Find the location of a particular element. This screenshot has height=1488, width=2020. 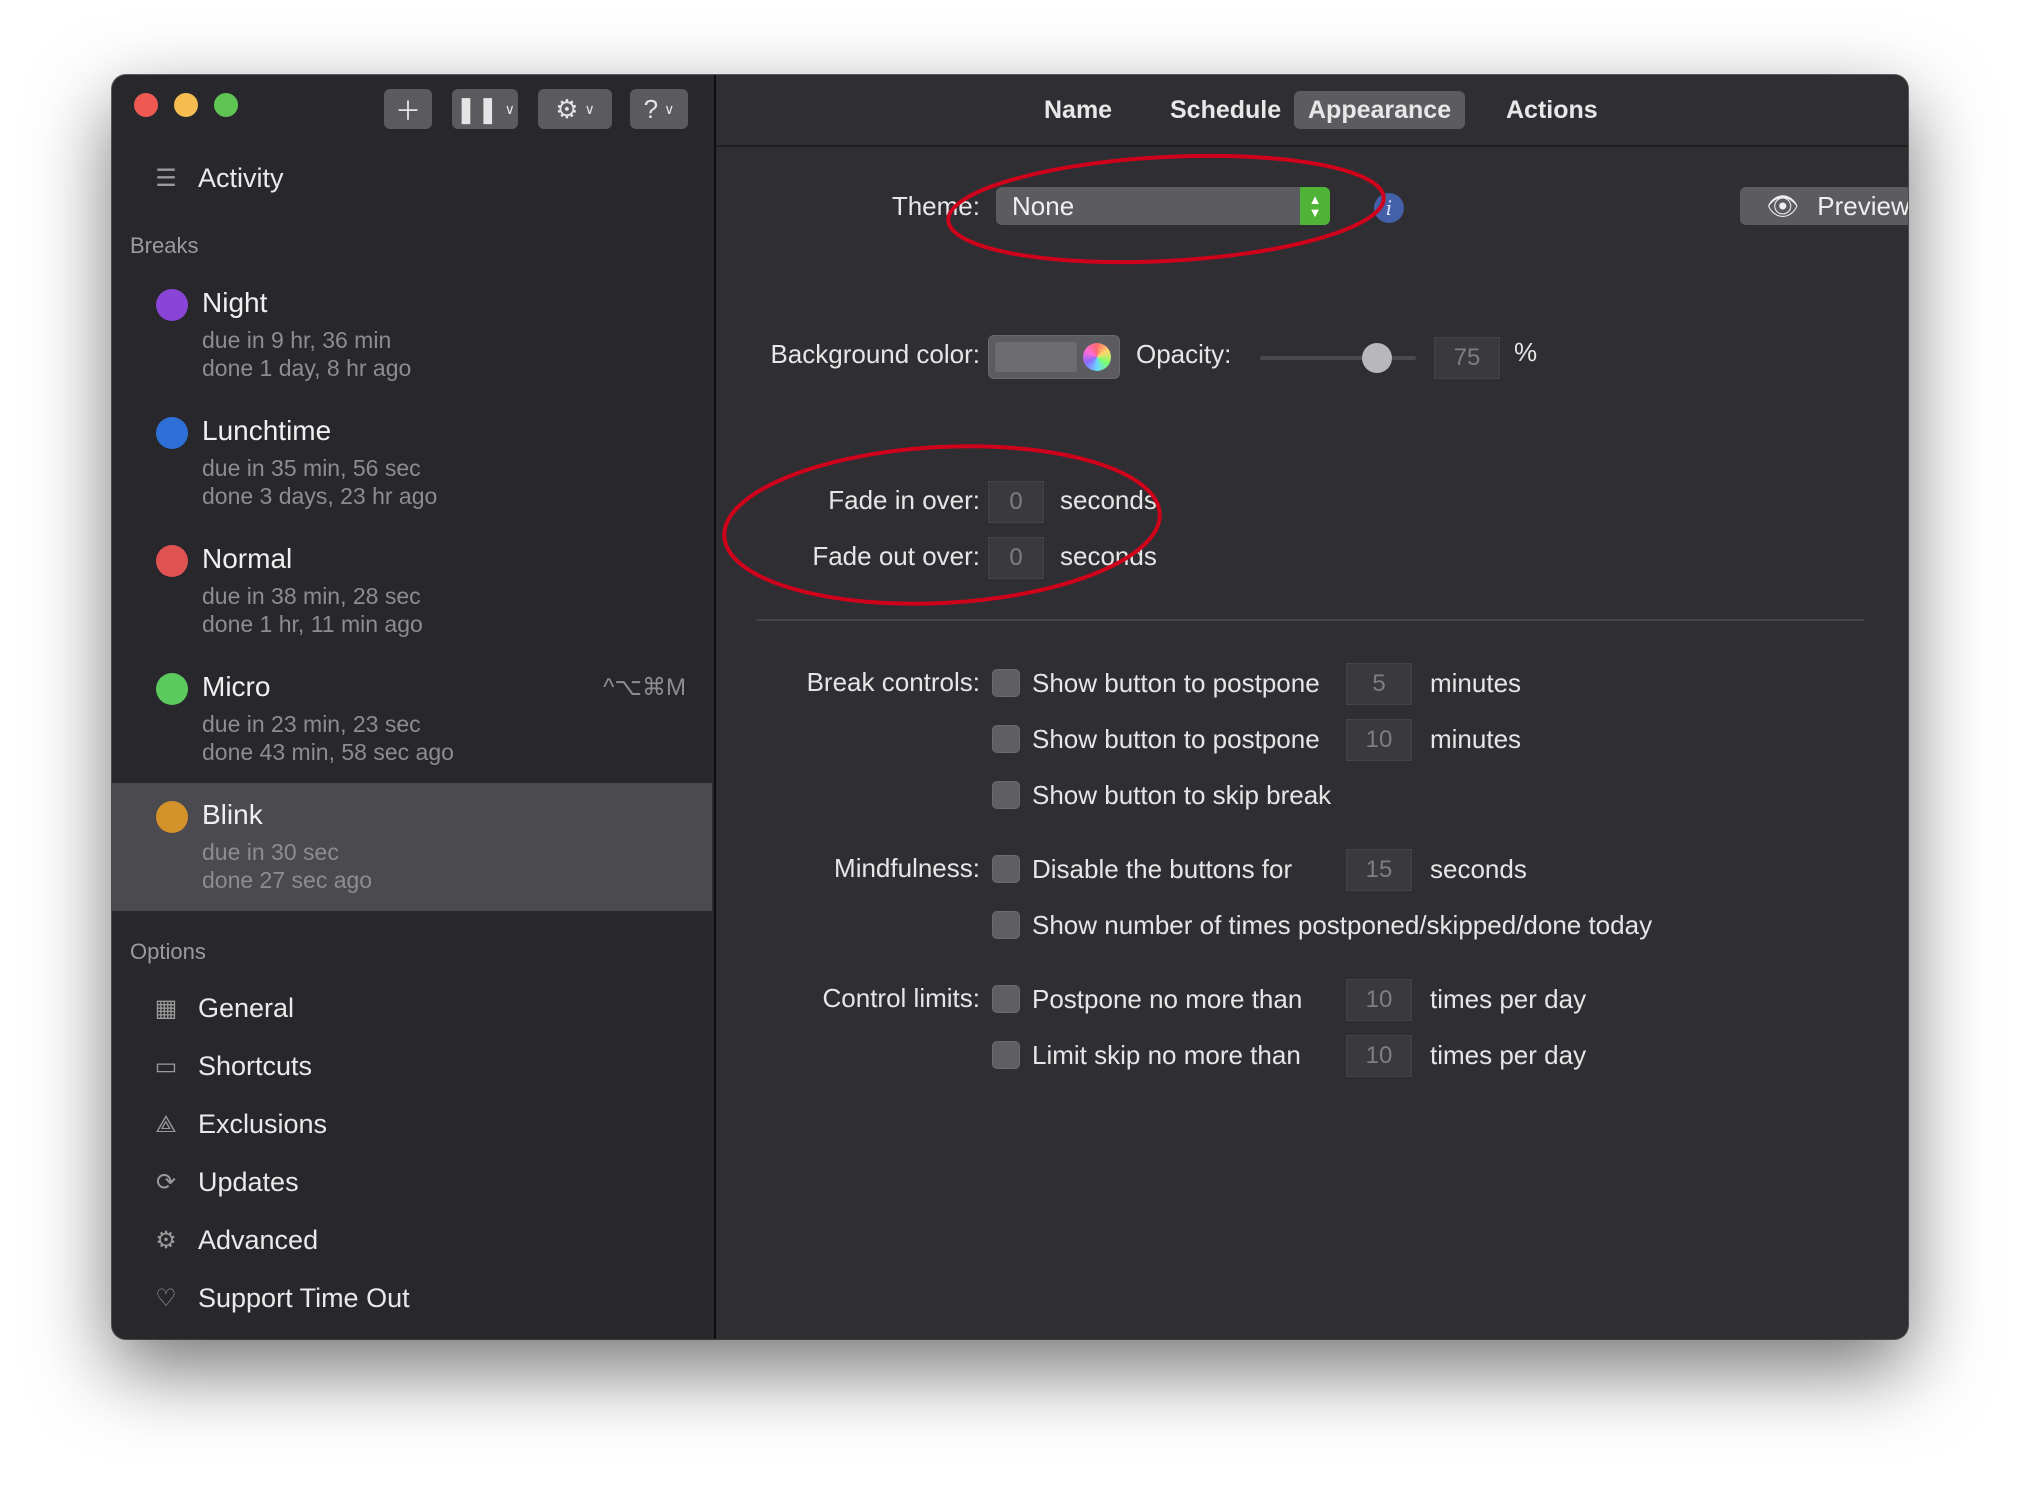

mindfulness-label: Mindfulness: is located at coordinates (907, 868).